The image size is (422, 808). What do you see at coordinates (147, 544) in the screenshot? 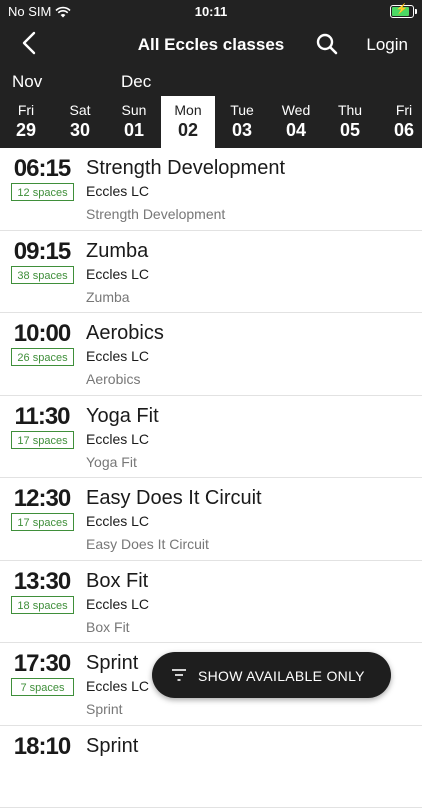
I see `class-type: Easy Does It Circuit` at bounding box center [147, 544].